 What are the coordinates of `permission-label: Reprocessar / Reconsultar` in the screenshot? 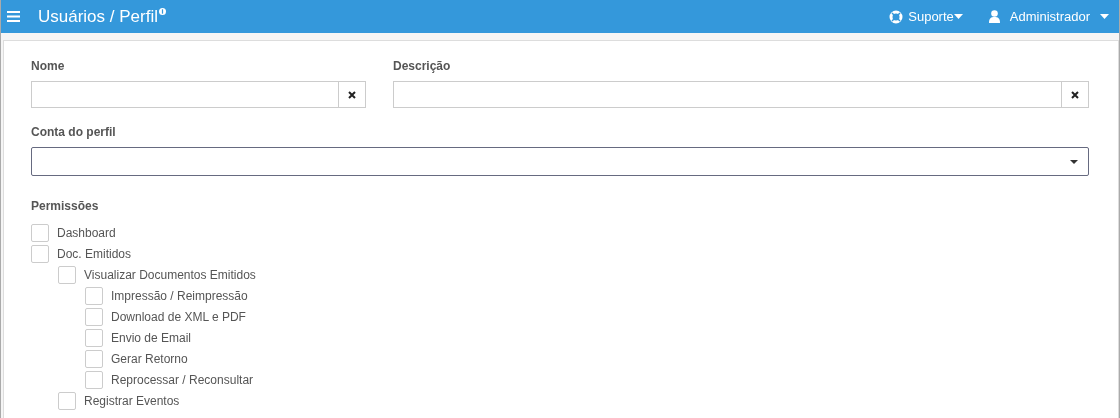 It's located at (182, 379).